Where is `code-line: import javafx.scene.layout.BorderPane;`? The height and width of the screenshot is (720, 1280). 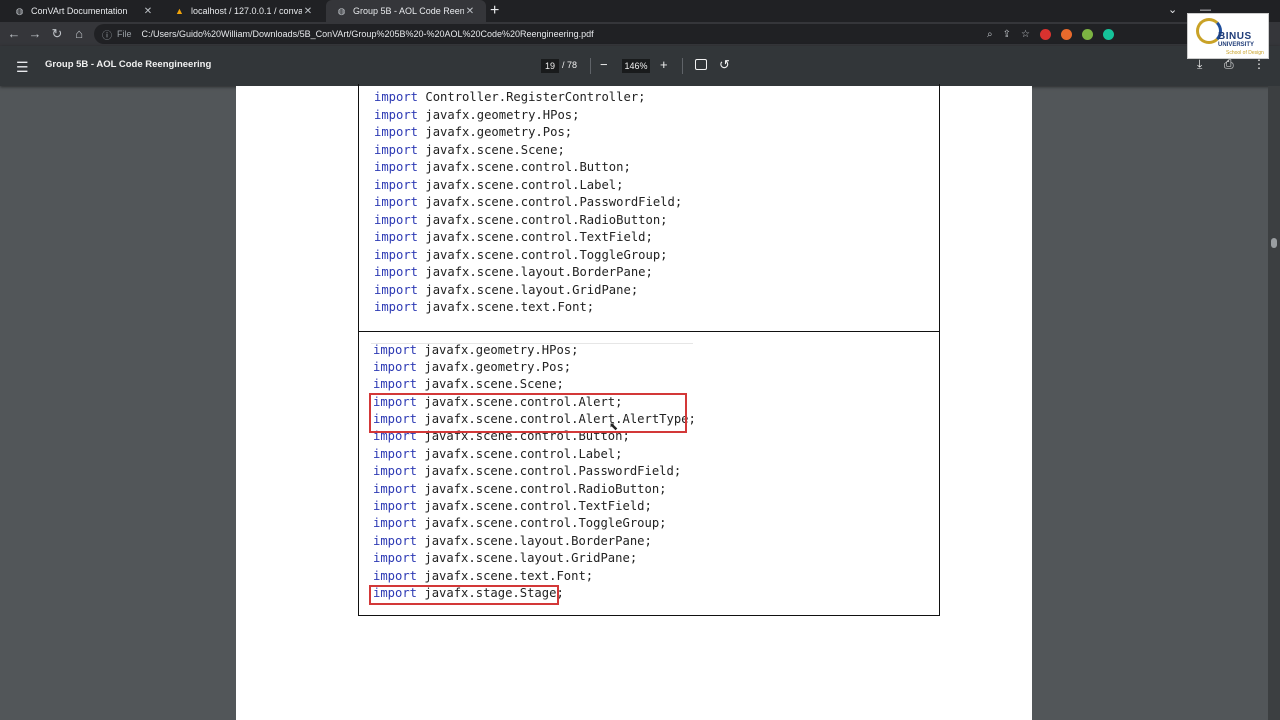 code-line: import javafx.scene.layout.BorderPane; is located at coordinates (534, 541).